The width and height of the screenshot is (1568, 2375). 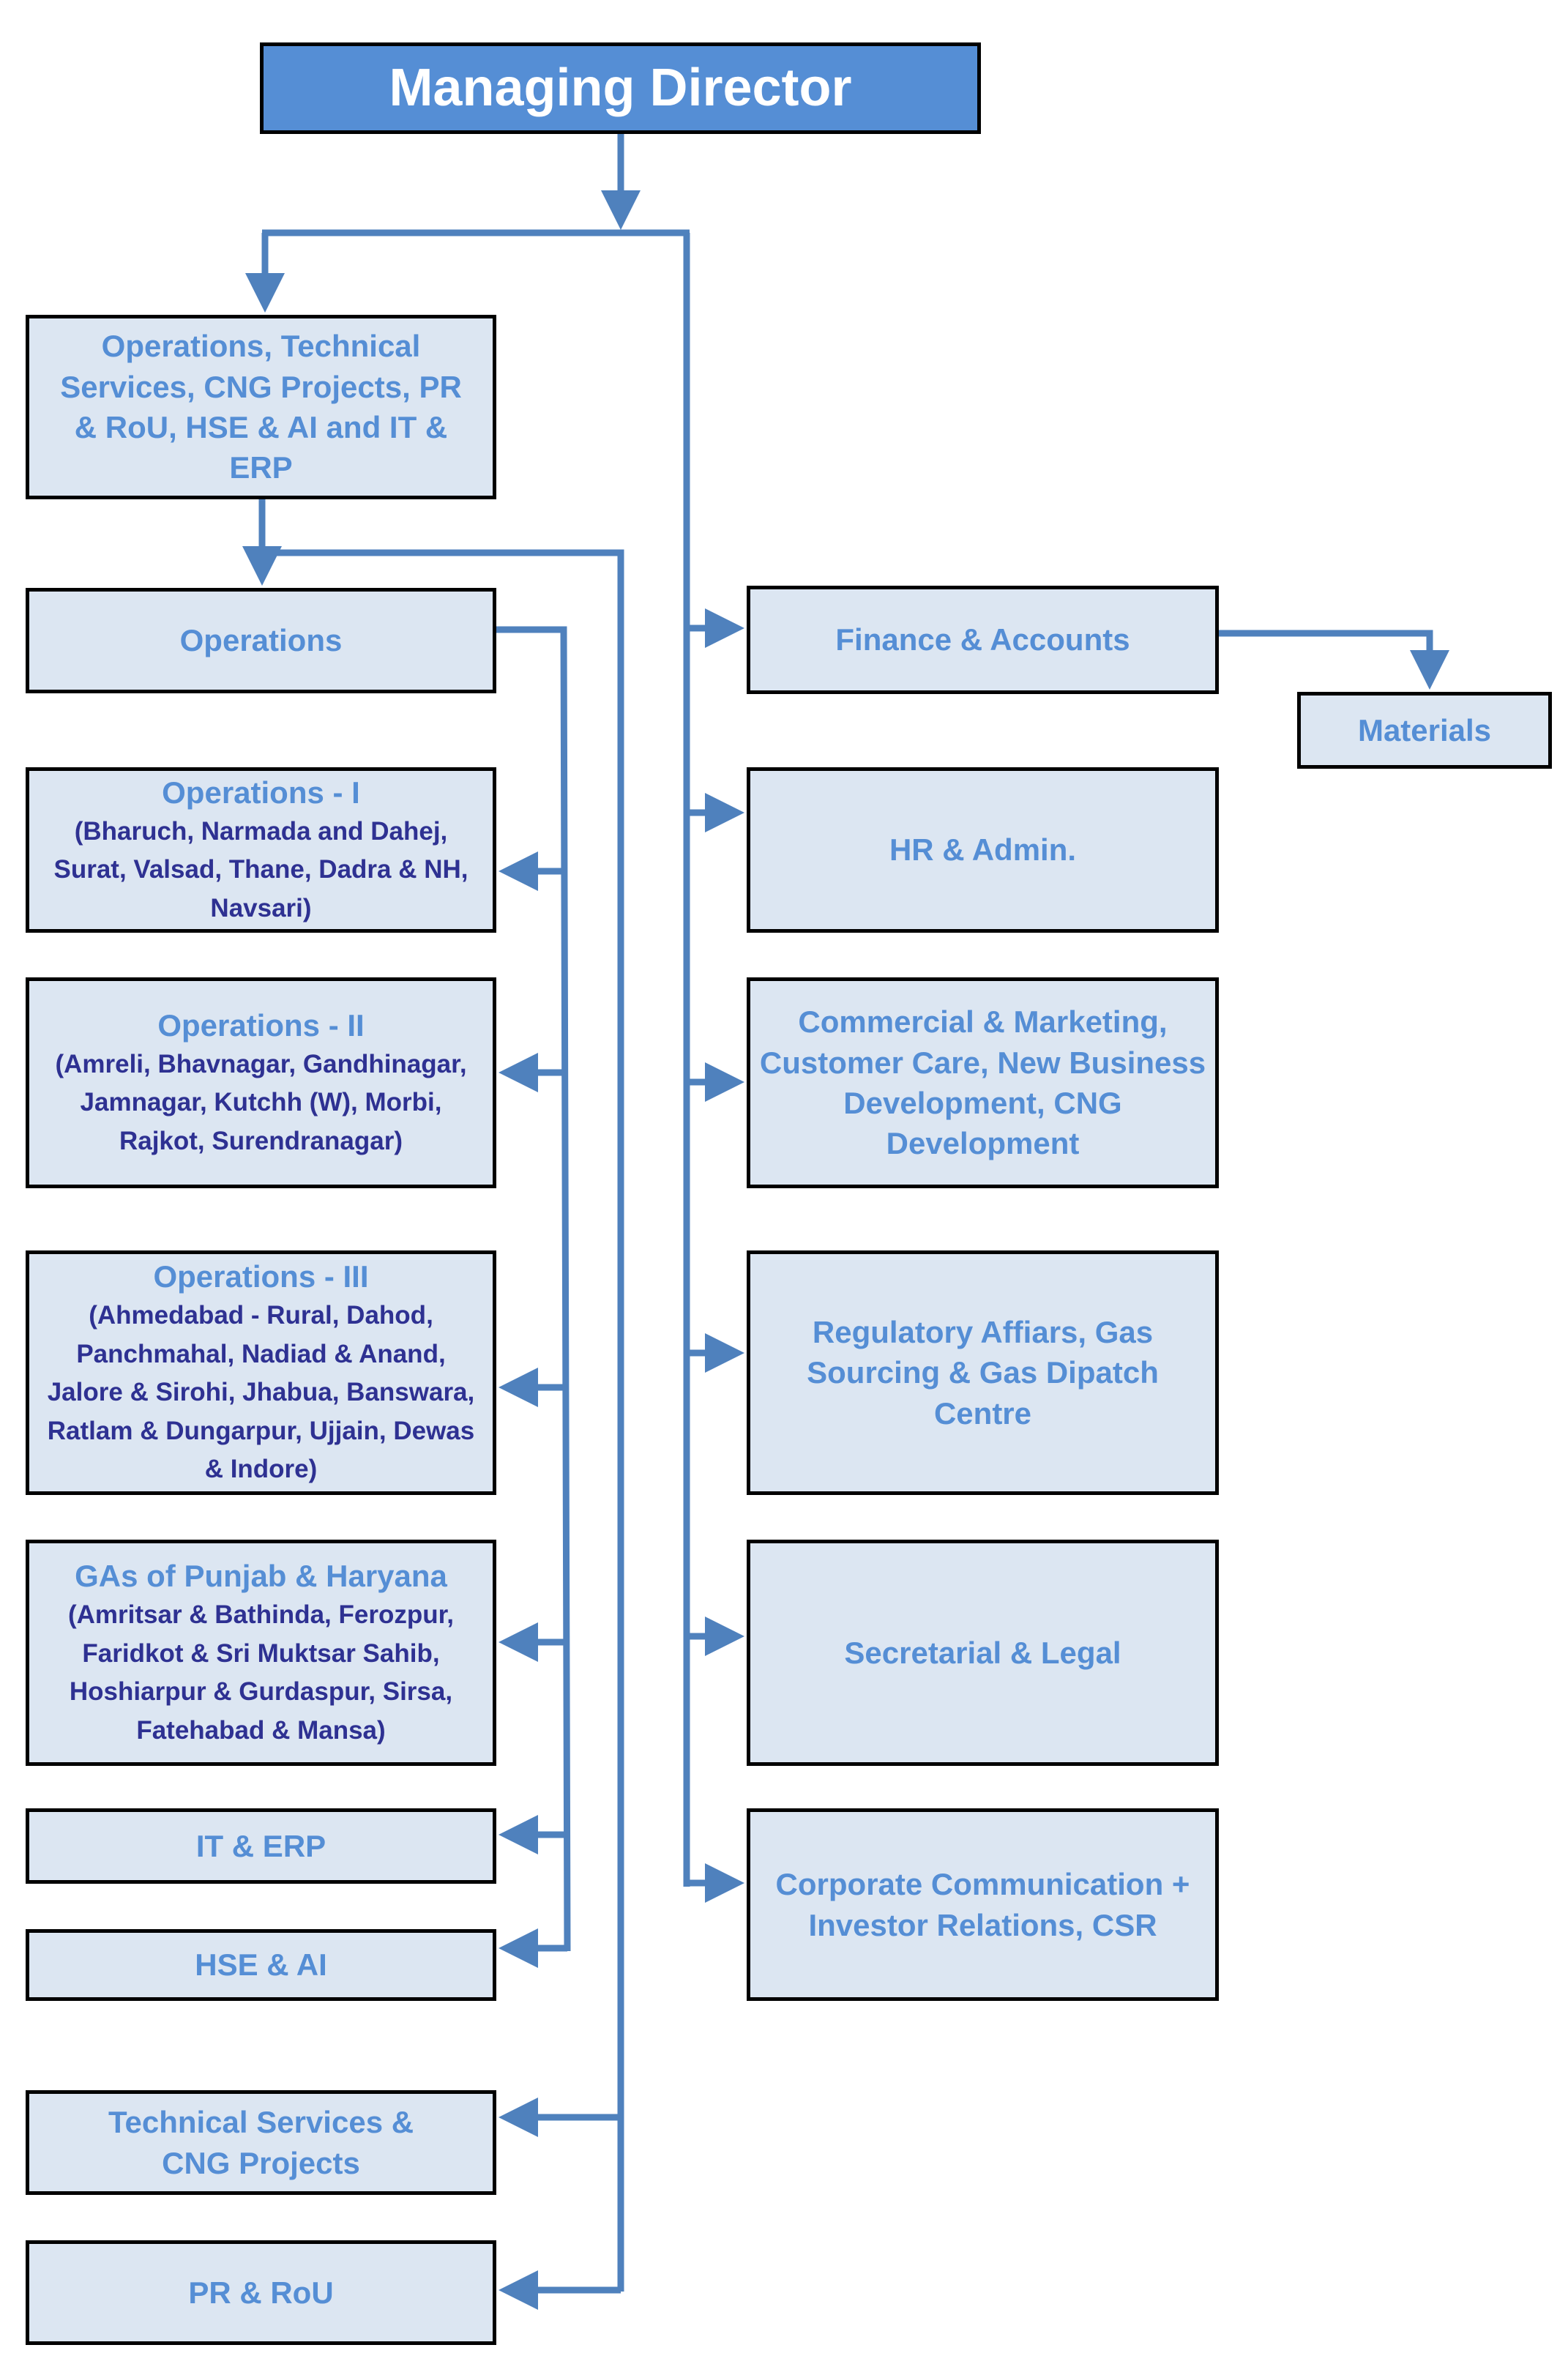 I want to click on hr-admin-box: HR & Admin., so click(x=983, y=850).